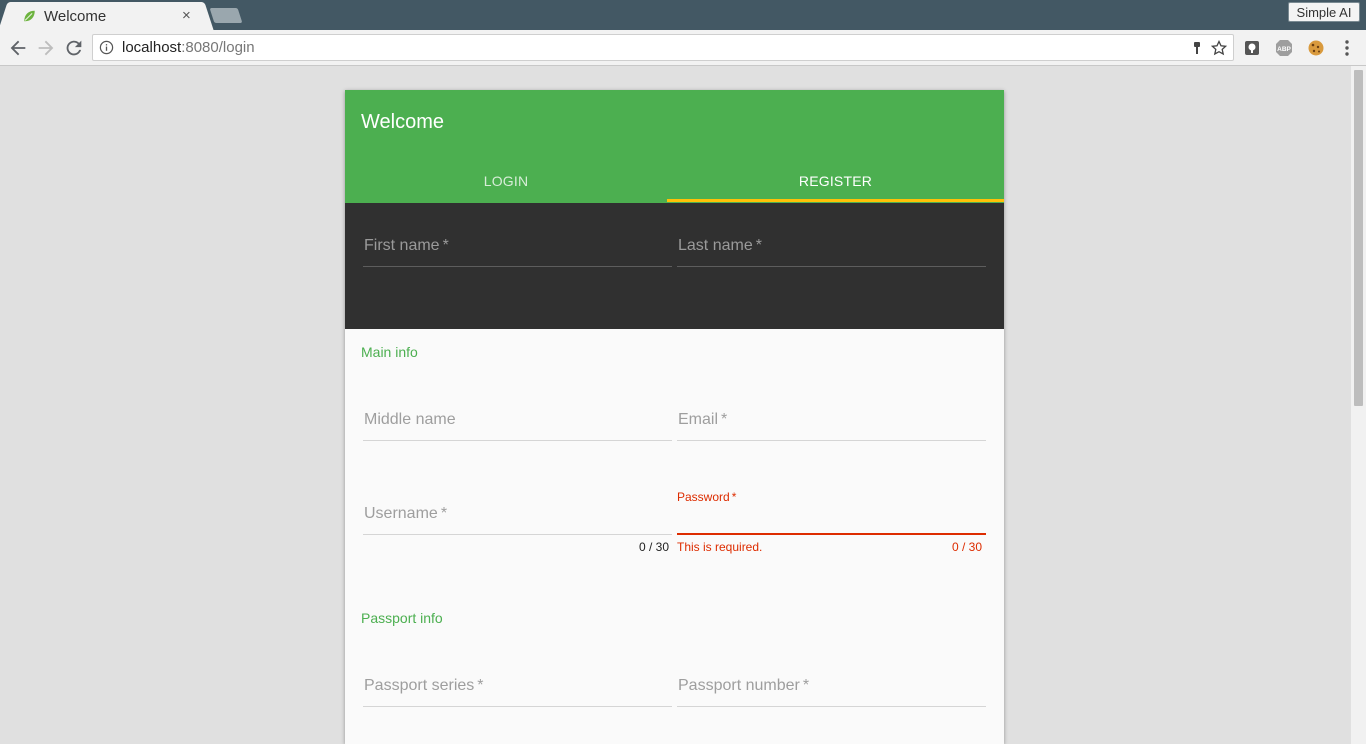 The height and width of the screenshot is (744, 1366). I want to click on passport-number-label: Passport number *, so click(743, 686).